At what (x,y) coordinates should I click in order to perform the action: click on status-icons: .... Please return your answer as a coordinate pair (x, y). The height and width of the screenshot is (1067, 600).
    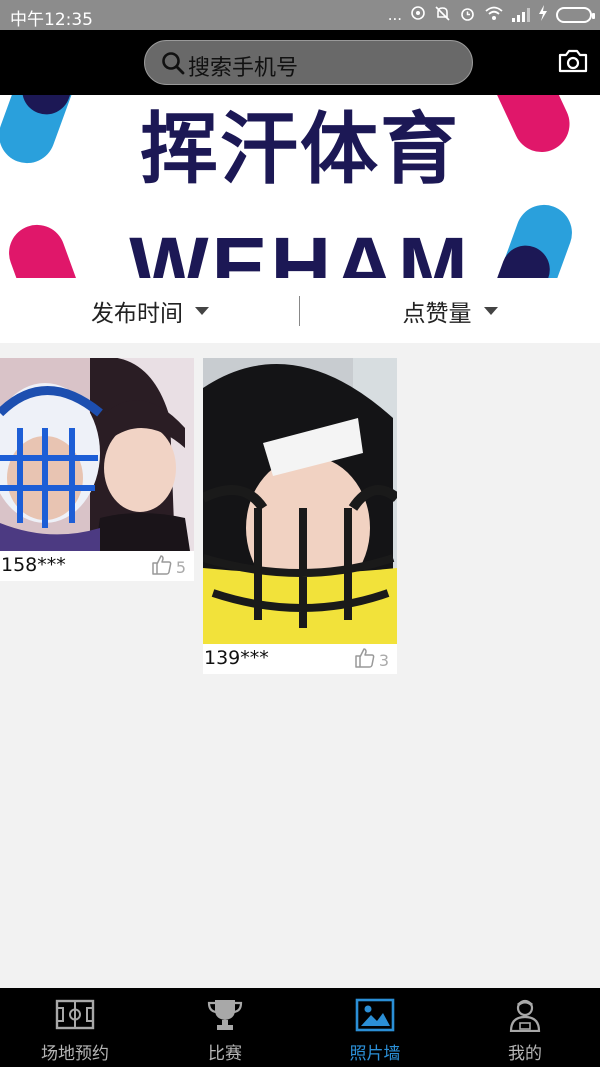
    Looking at the image, I should click on (491, 15).